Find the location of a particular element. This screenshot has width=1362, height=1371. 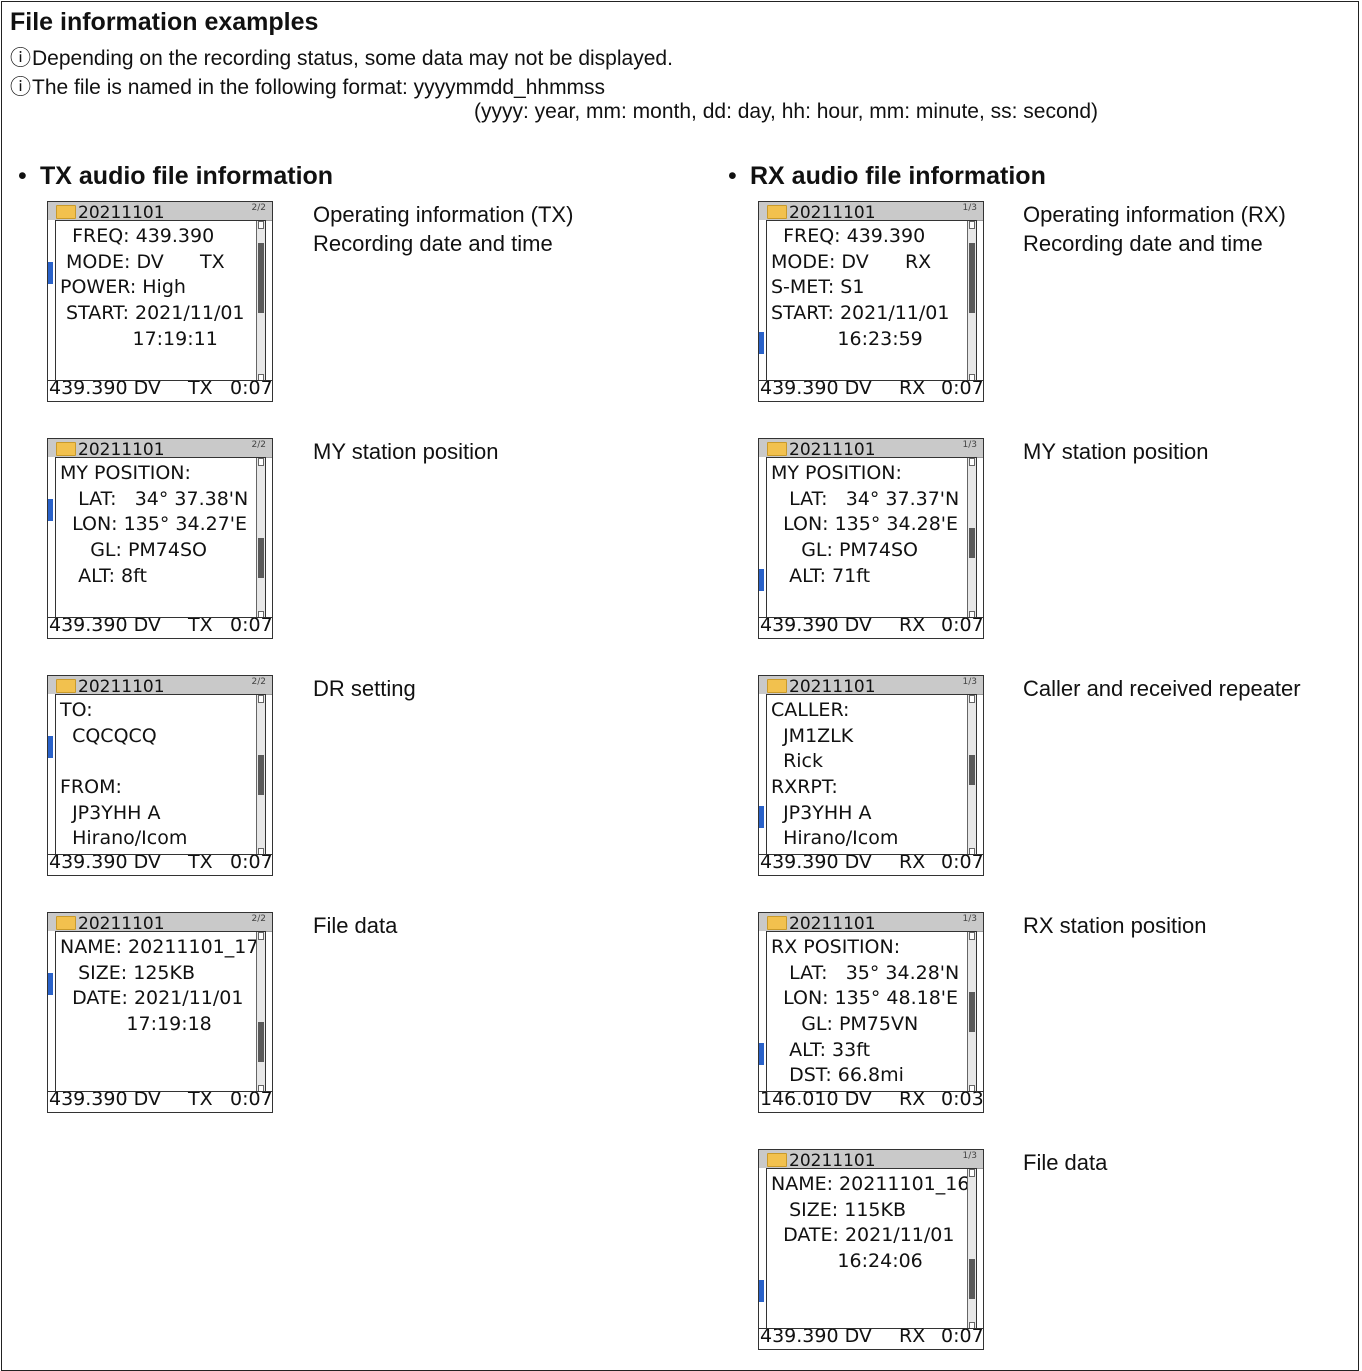

info-line: NAME: 20211101_16 is located at coordinates (870, 1184).